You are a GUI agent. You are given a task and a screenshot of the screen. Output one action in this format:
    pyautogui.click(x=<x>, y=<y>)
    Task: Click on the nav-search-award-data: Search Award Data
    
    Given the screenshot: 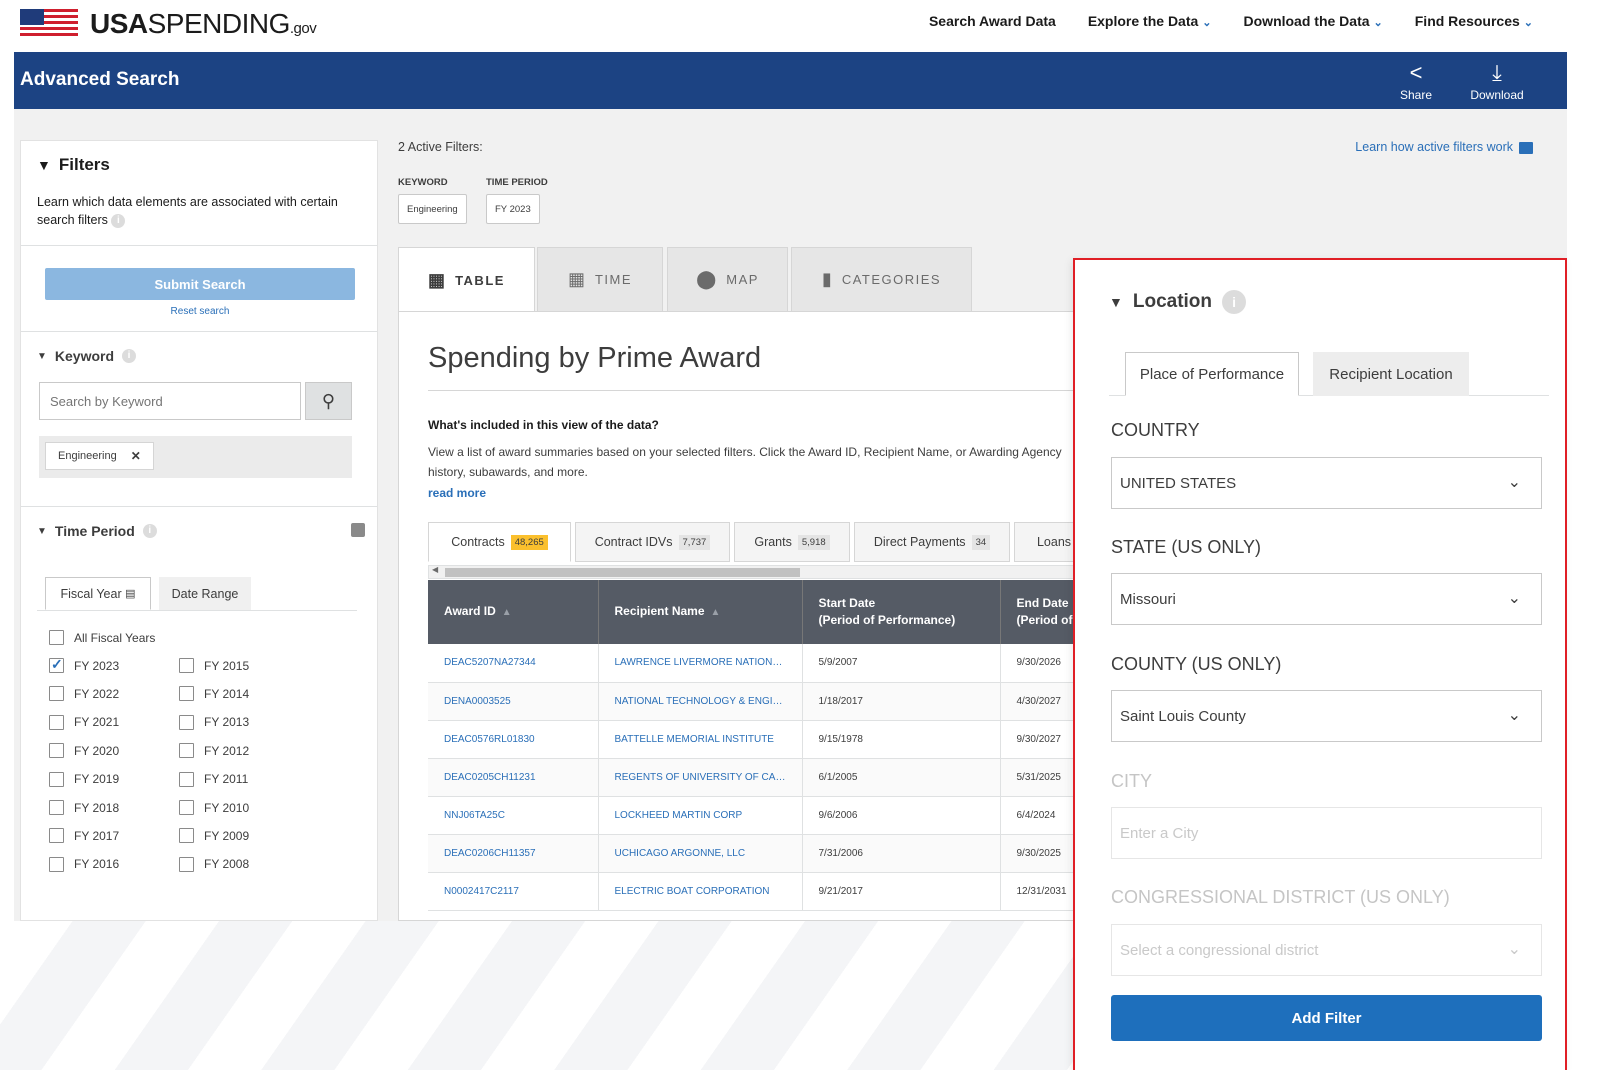 What is the action you would take?
    pyautogui.click(x=992, y=21)
    